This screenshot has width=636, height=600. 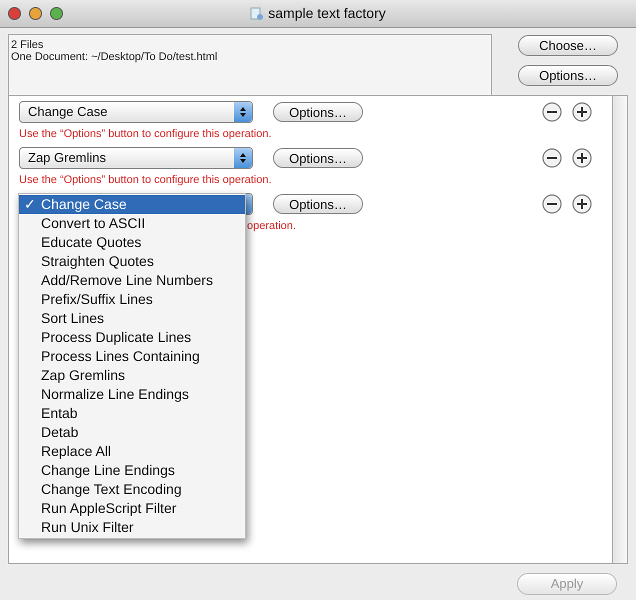 I want to click on menu-item: Change Line Endings, so click(x=132, y=470).